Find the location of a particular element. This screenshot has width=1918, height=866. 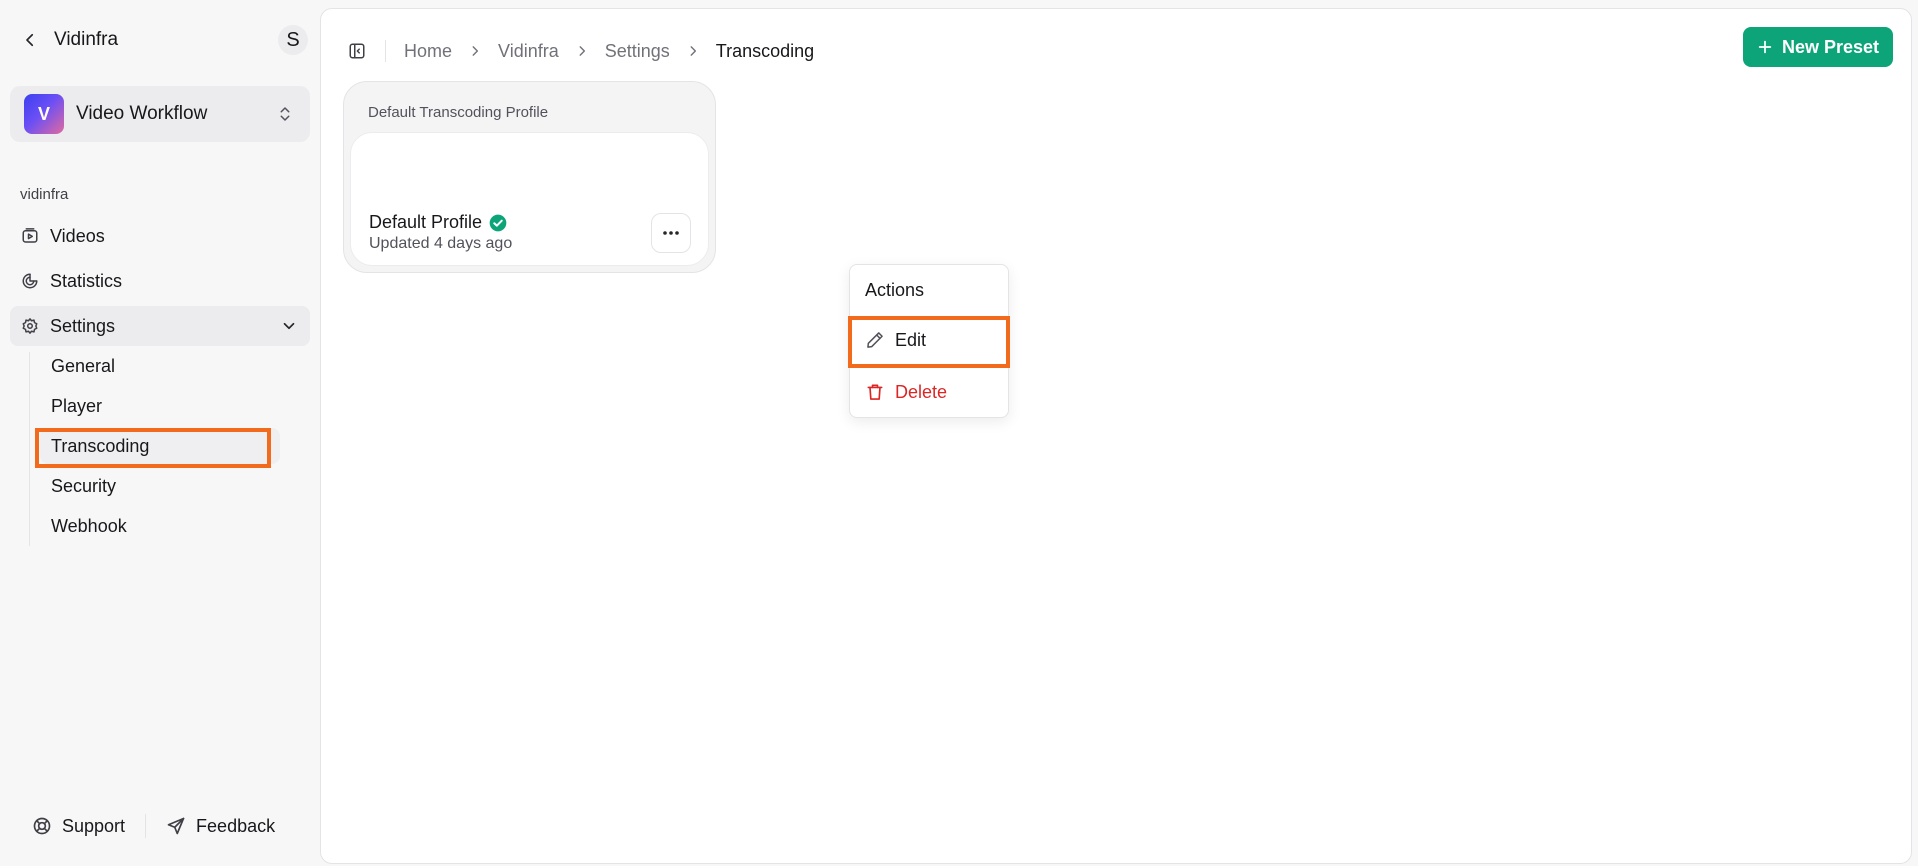

edit-label: Edit is located at coordinates (911, 339).